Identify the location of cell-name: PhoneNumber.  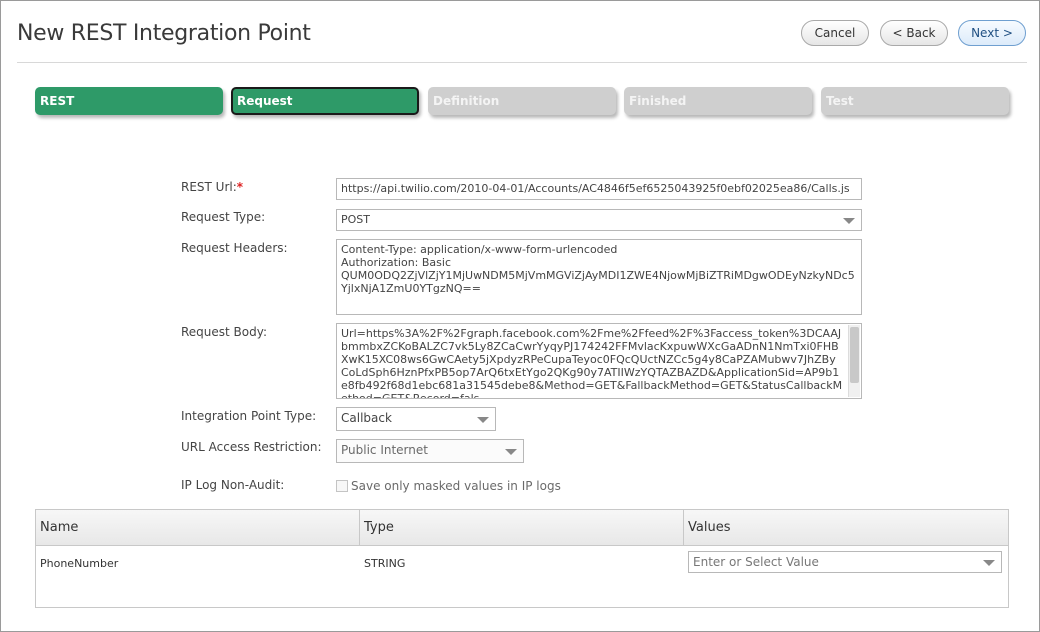
(79, 563).